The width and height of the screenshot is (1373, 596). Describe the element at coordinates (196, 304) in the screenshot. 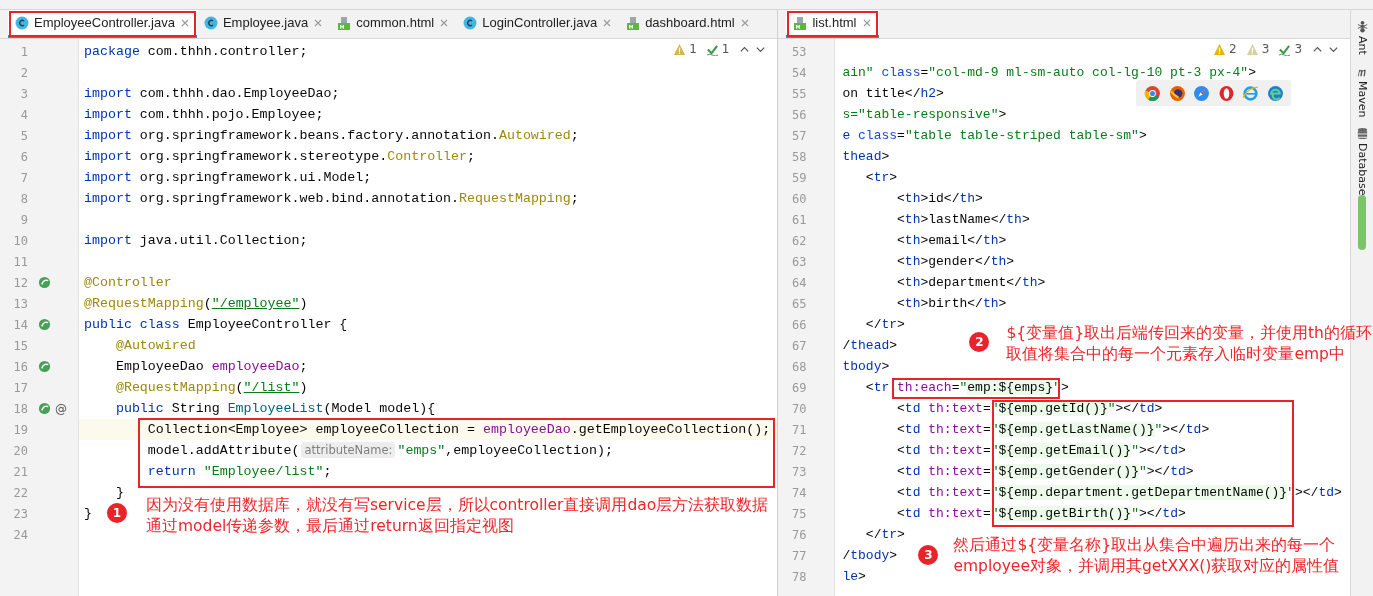

I see `code-line: @RequestMapping("/employee")` at that location.